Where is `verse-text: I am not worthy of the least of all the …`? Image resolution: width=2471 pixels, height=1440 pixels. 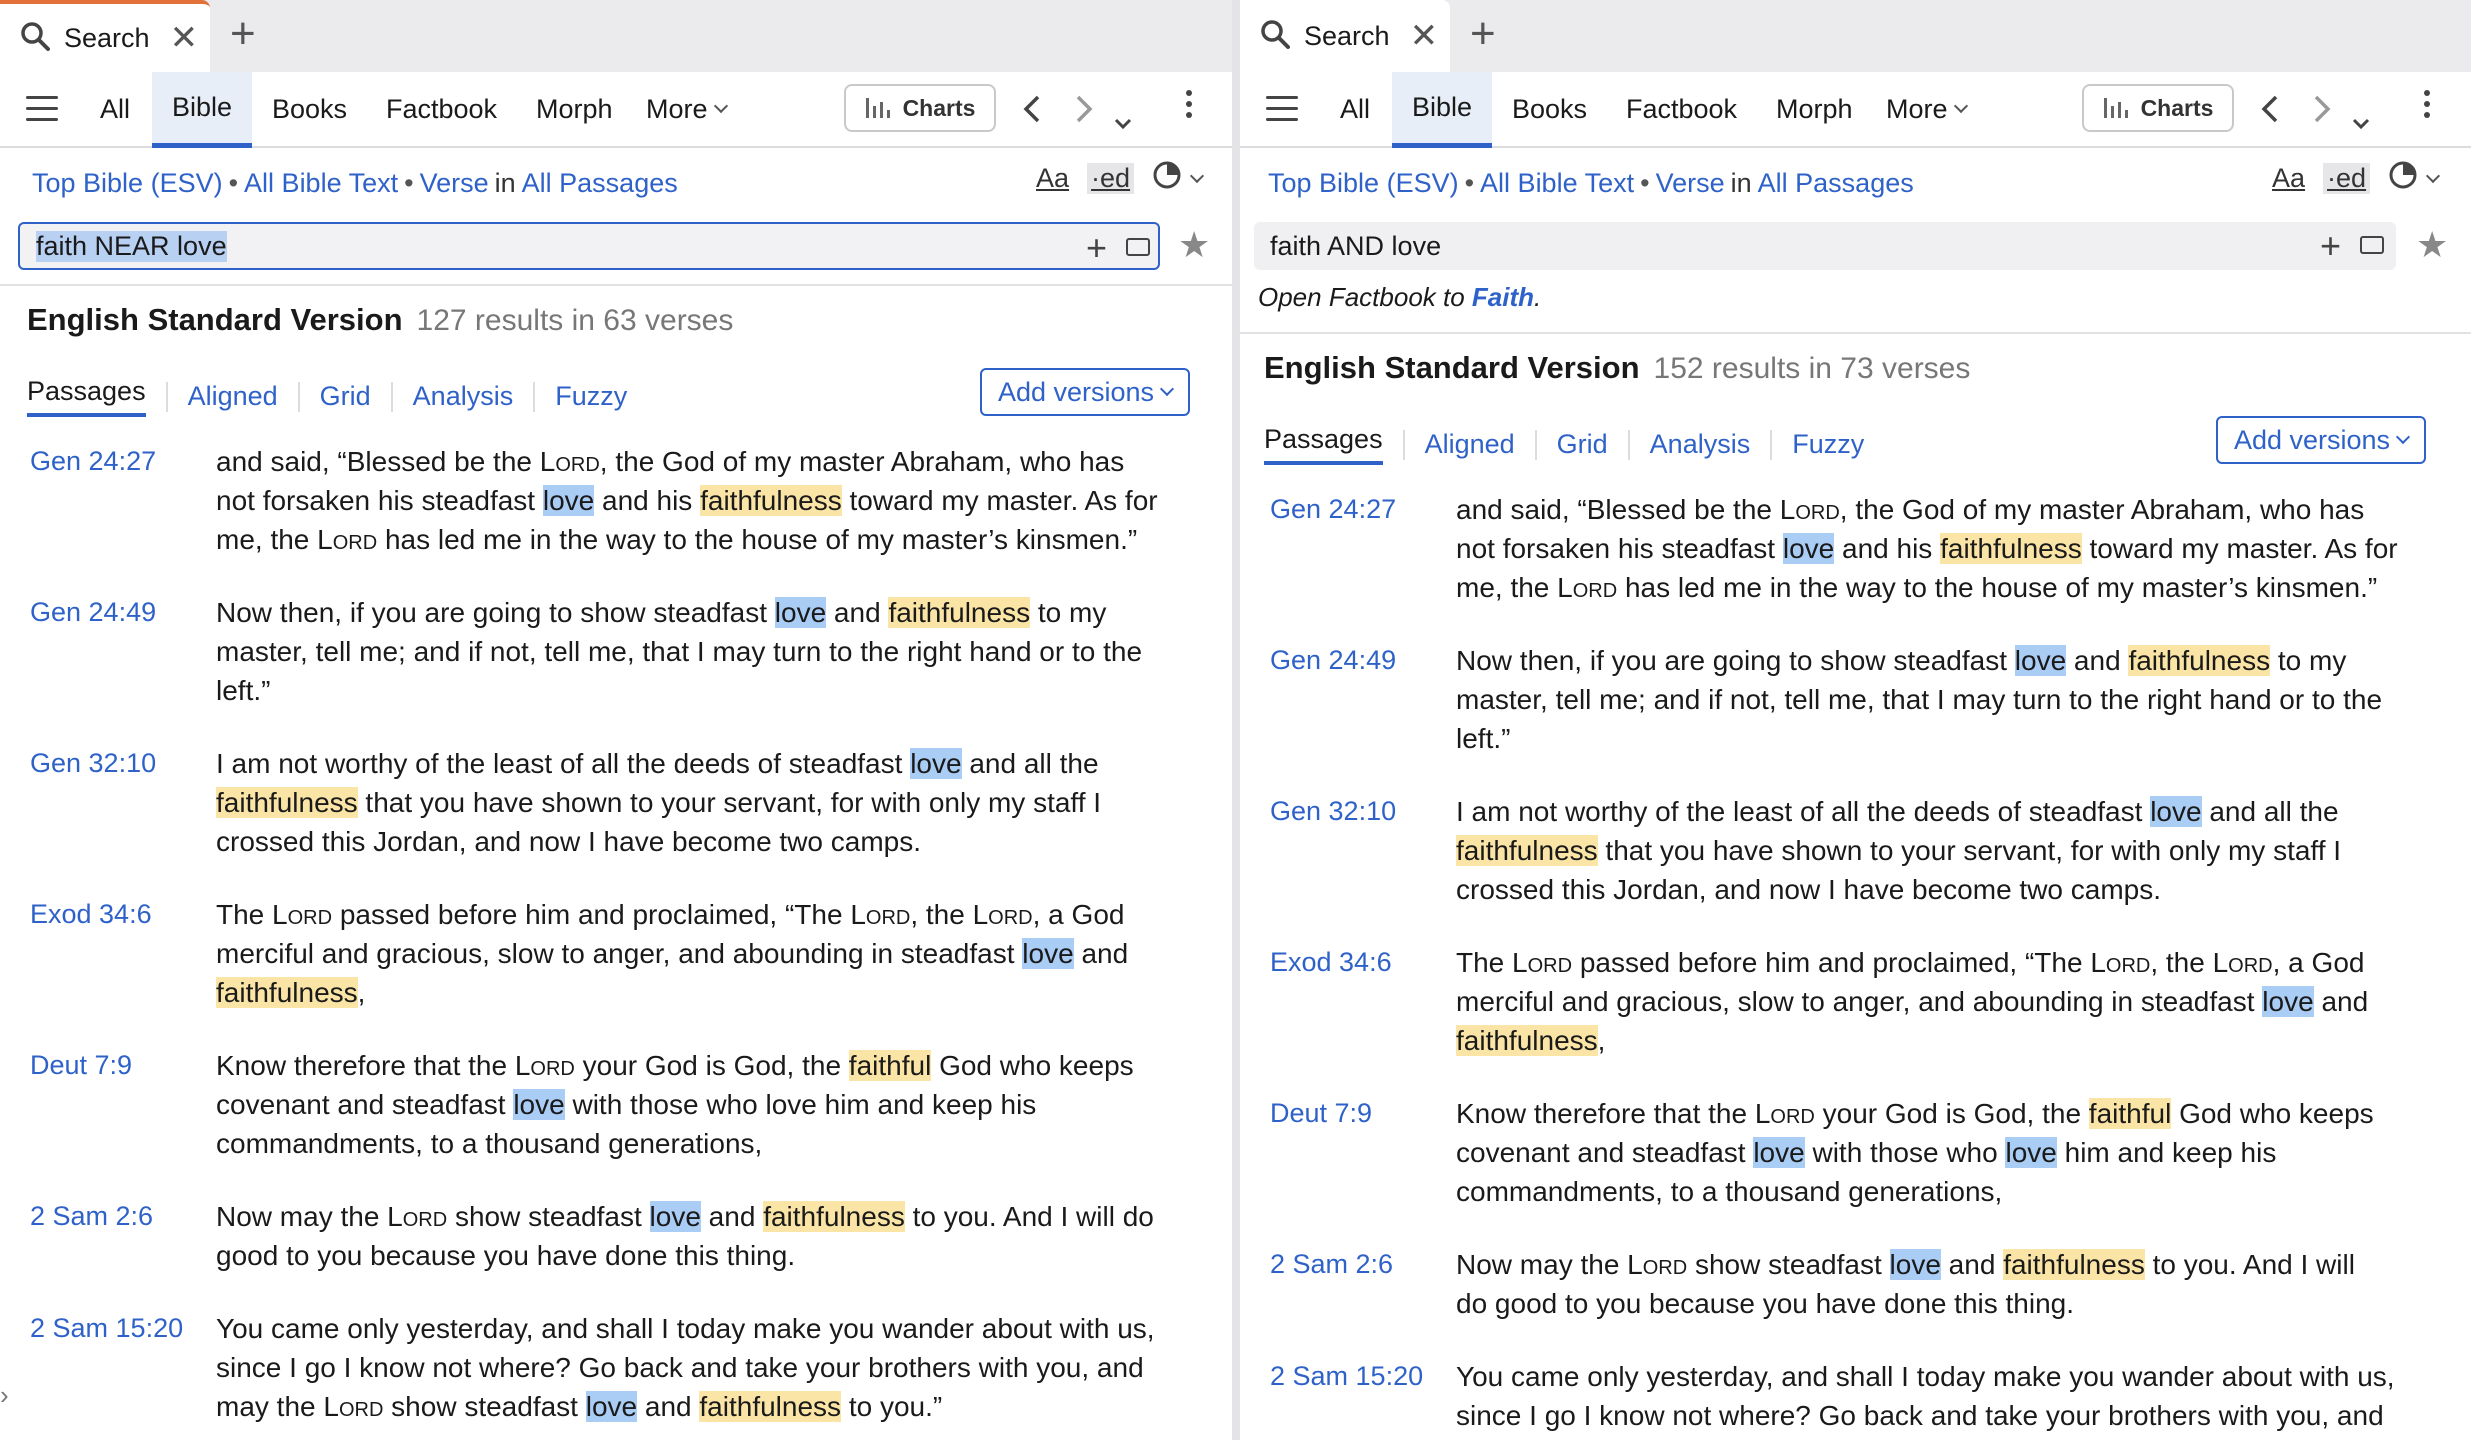
verse-text: I am not worthy of the least of all the … is located at coordinates (658, 802).